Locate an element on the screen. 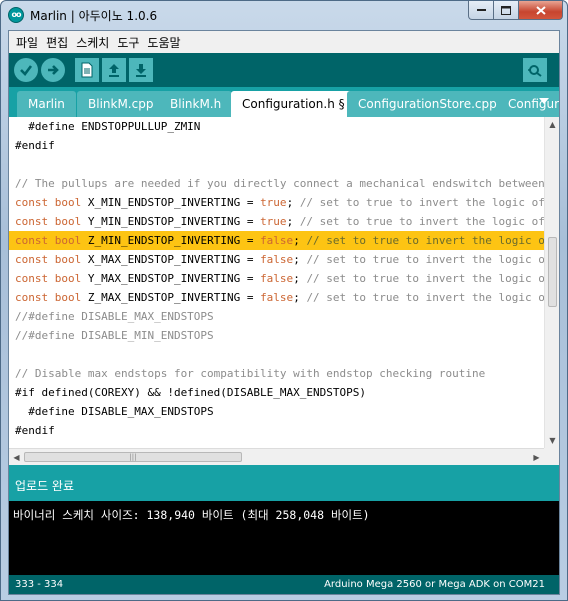  minimize-icon is located at coordinates (481, 9).